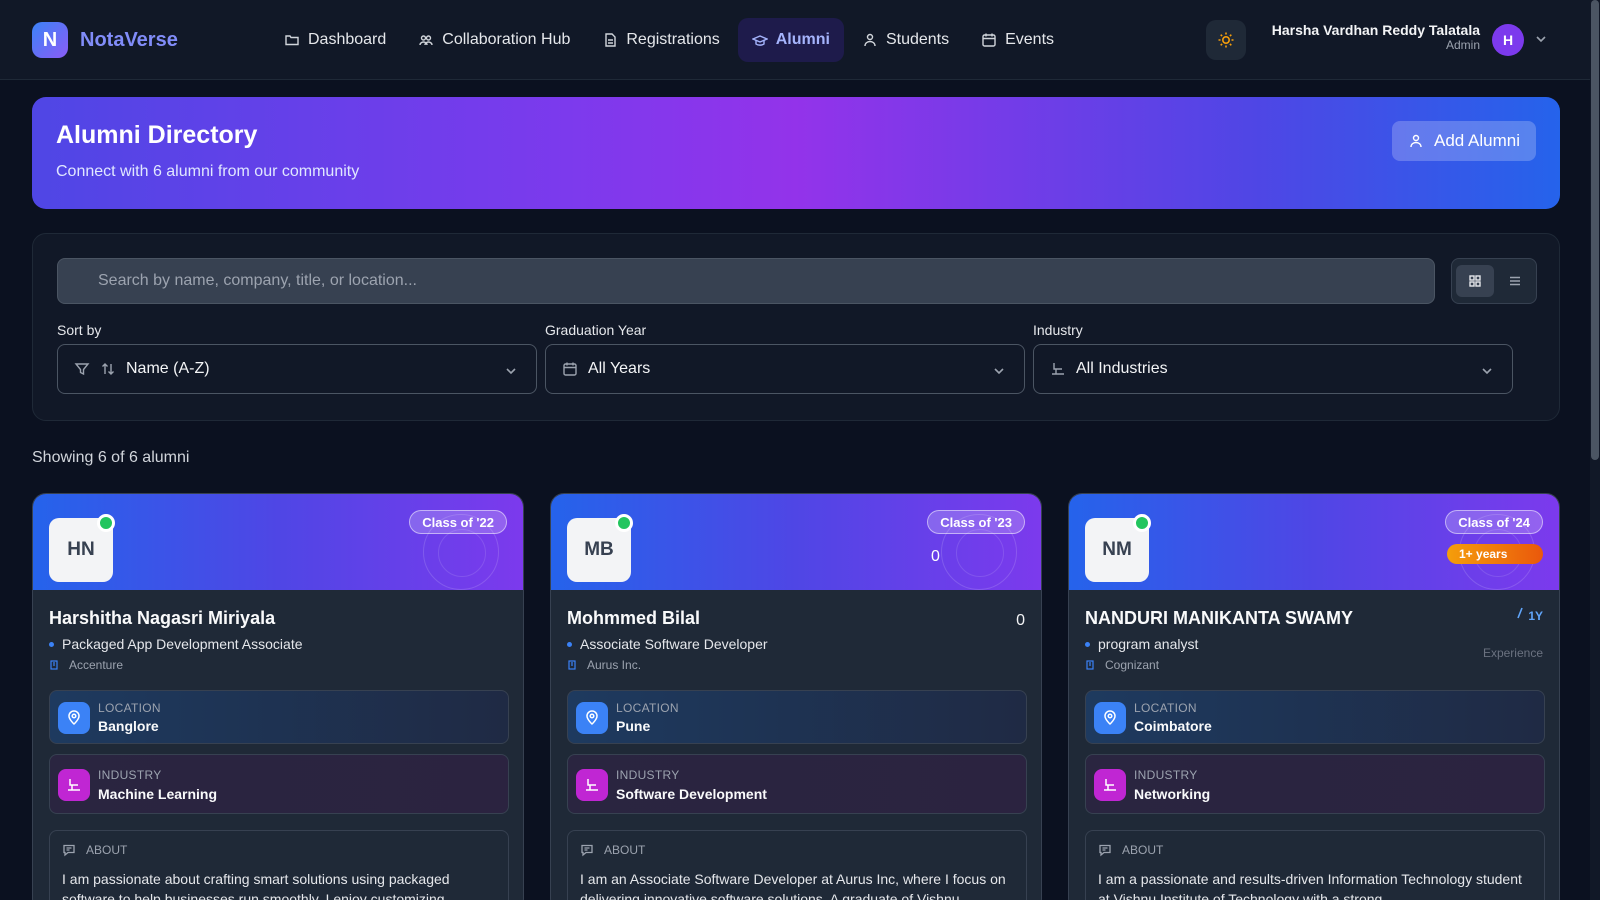  What do you see at coordinates (158, 794) in the screenshot?
I see `industry-value: Machine Learning` at bounding box center [158, 794].